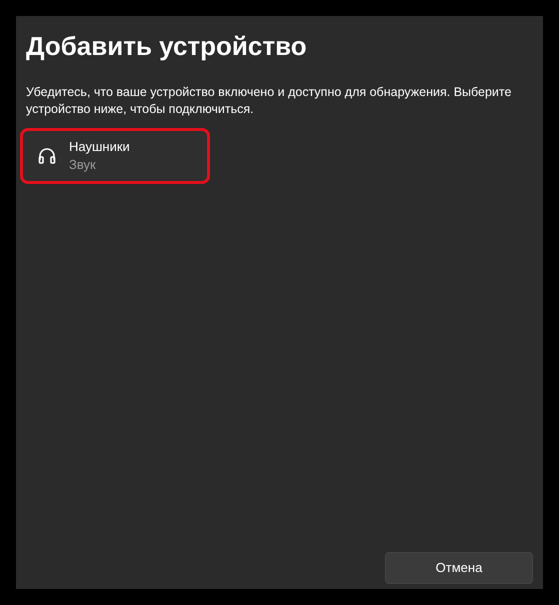 This screenshot has height=605, width=559. I want to click on device-name: Наушники, so click(99, 147).